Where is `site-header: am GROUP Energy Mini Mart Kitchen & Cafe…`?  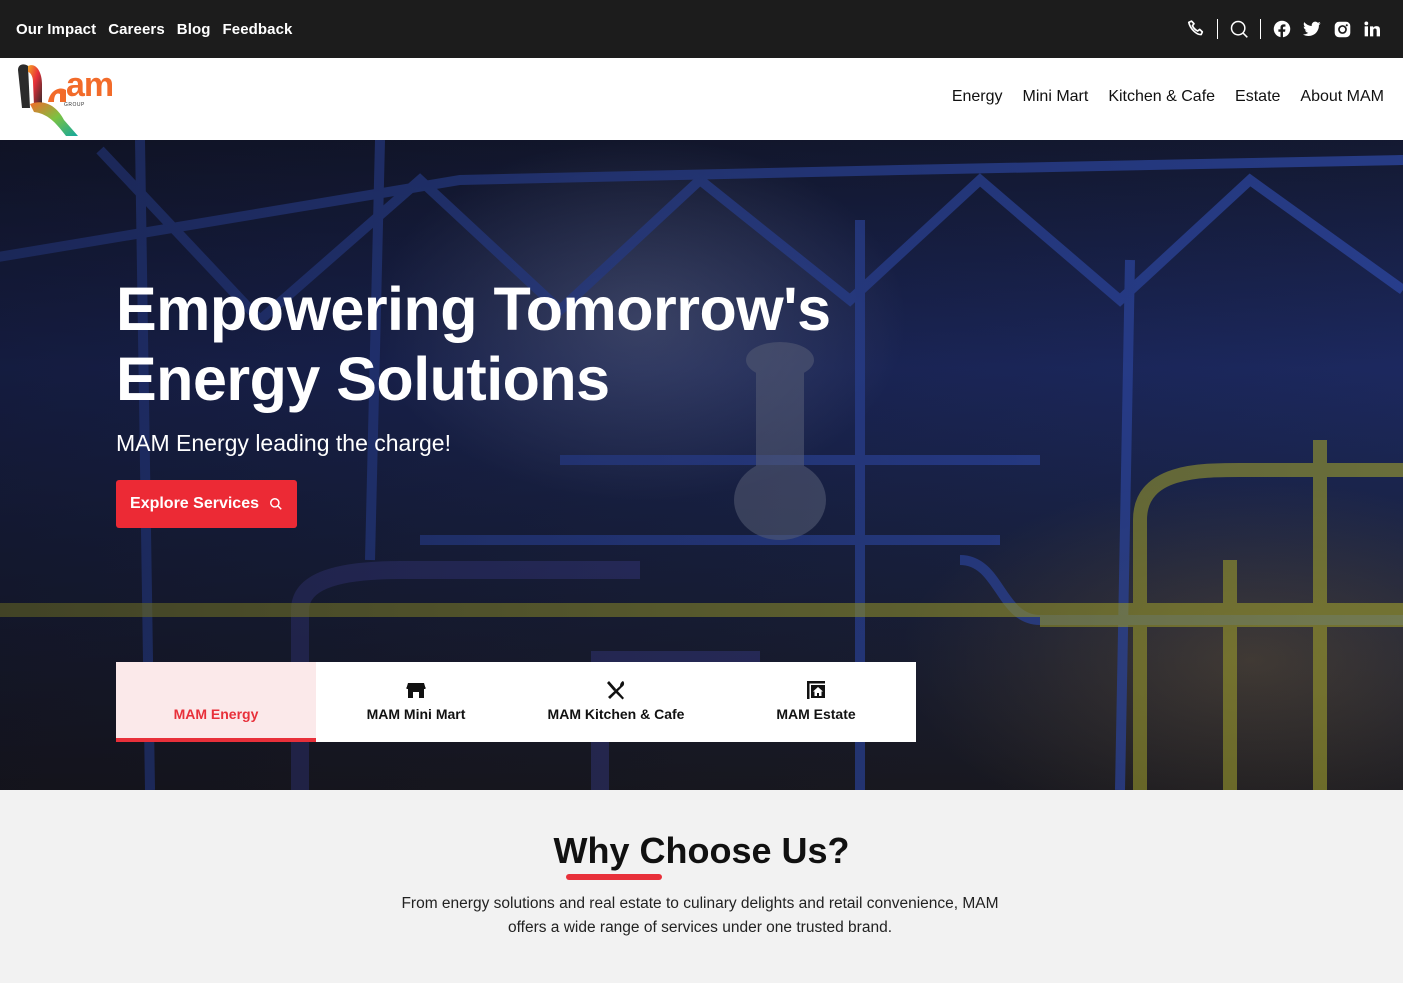
site-header: am GROUP Energy Mini Mart Kitchen & Cafe… is located at coordinates (701, 99).